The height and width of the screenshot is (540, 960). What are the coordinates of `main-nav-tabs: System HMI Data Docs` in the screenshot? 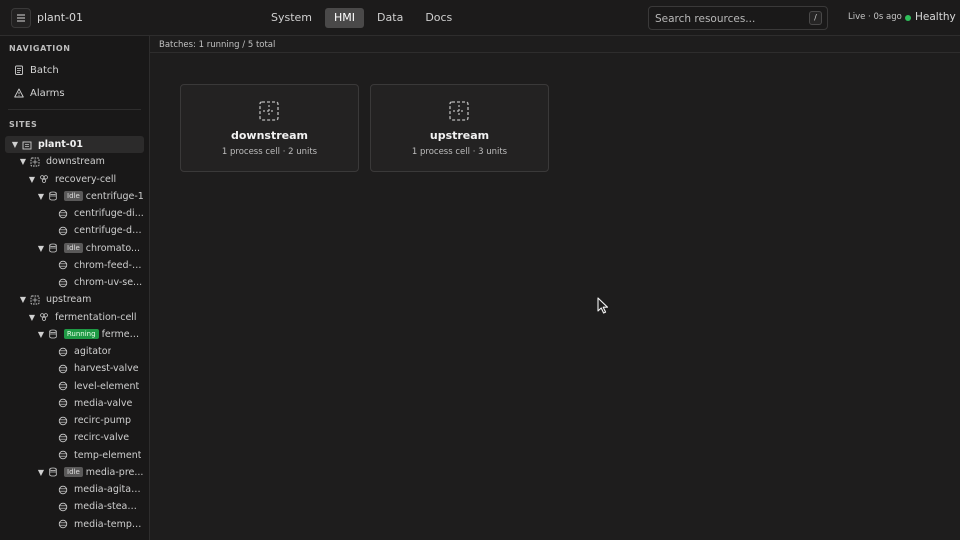 It's located at (363, 18).